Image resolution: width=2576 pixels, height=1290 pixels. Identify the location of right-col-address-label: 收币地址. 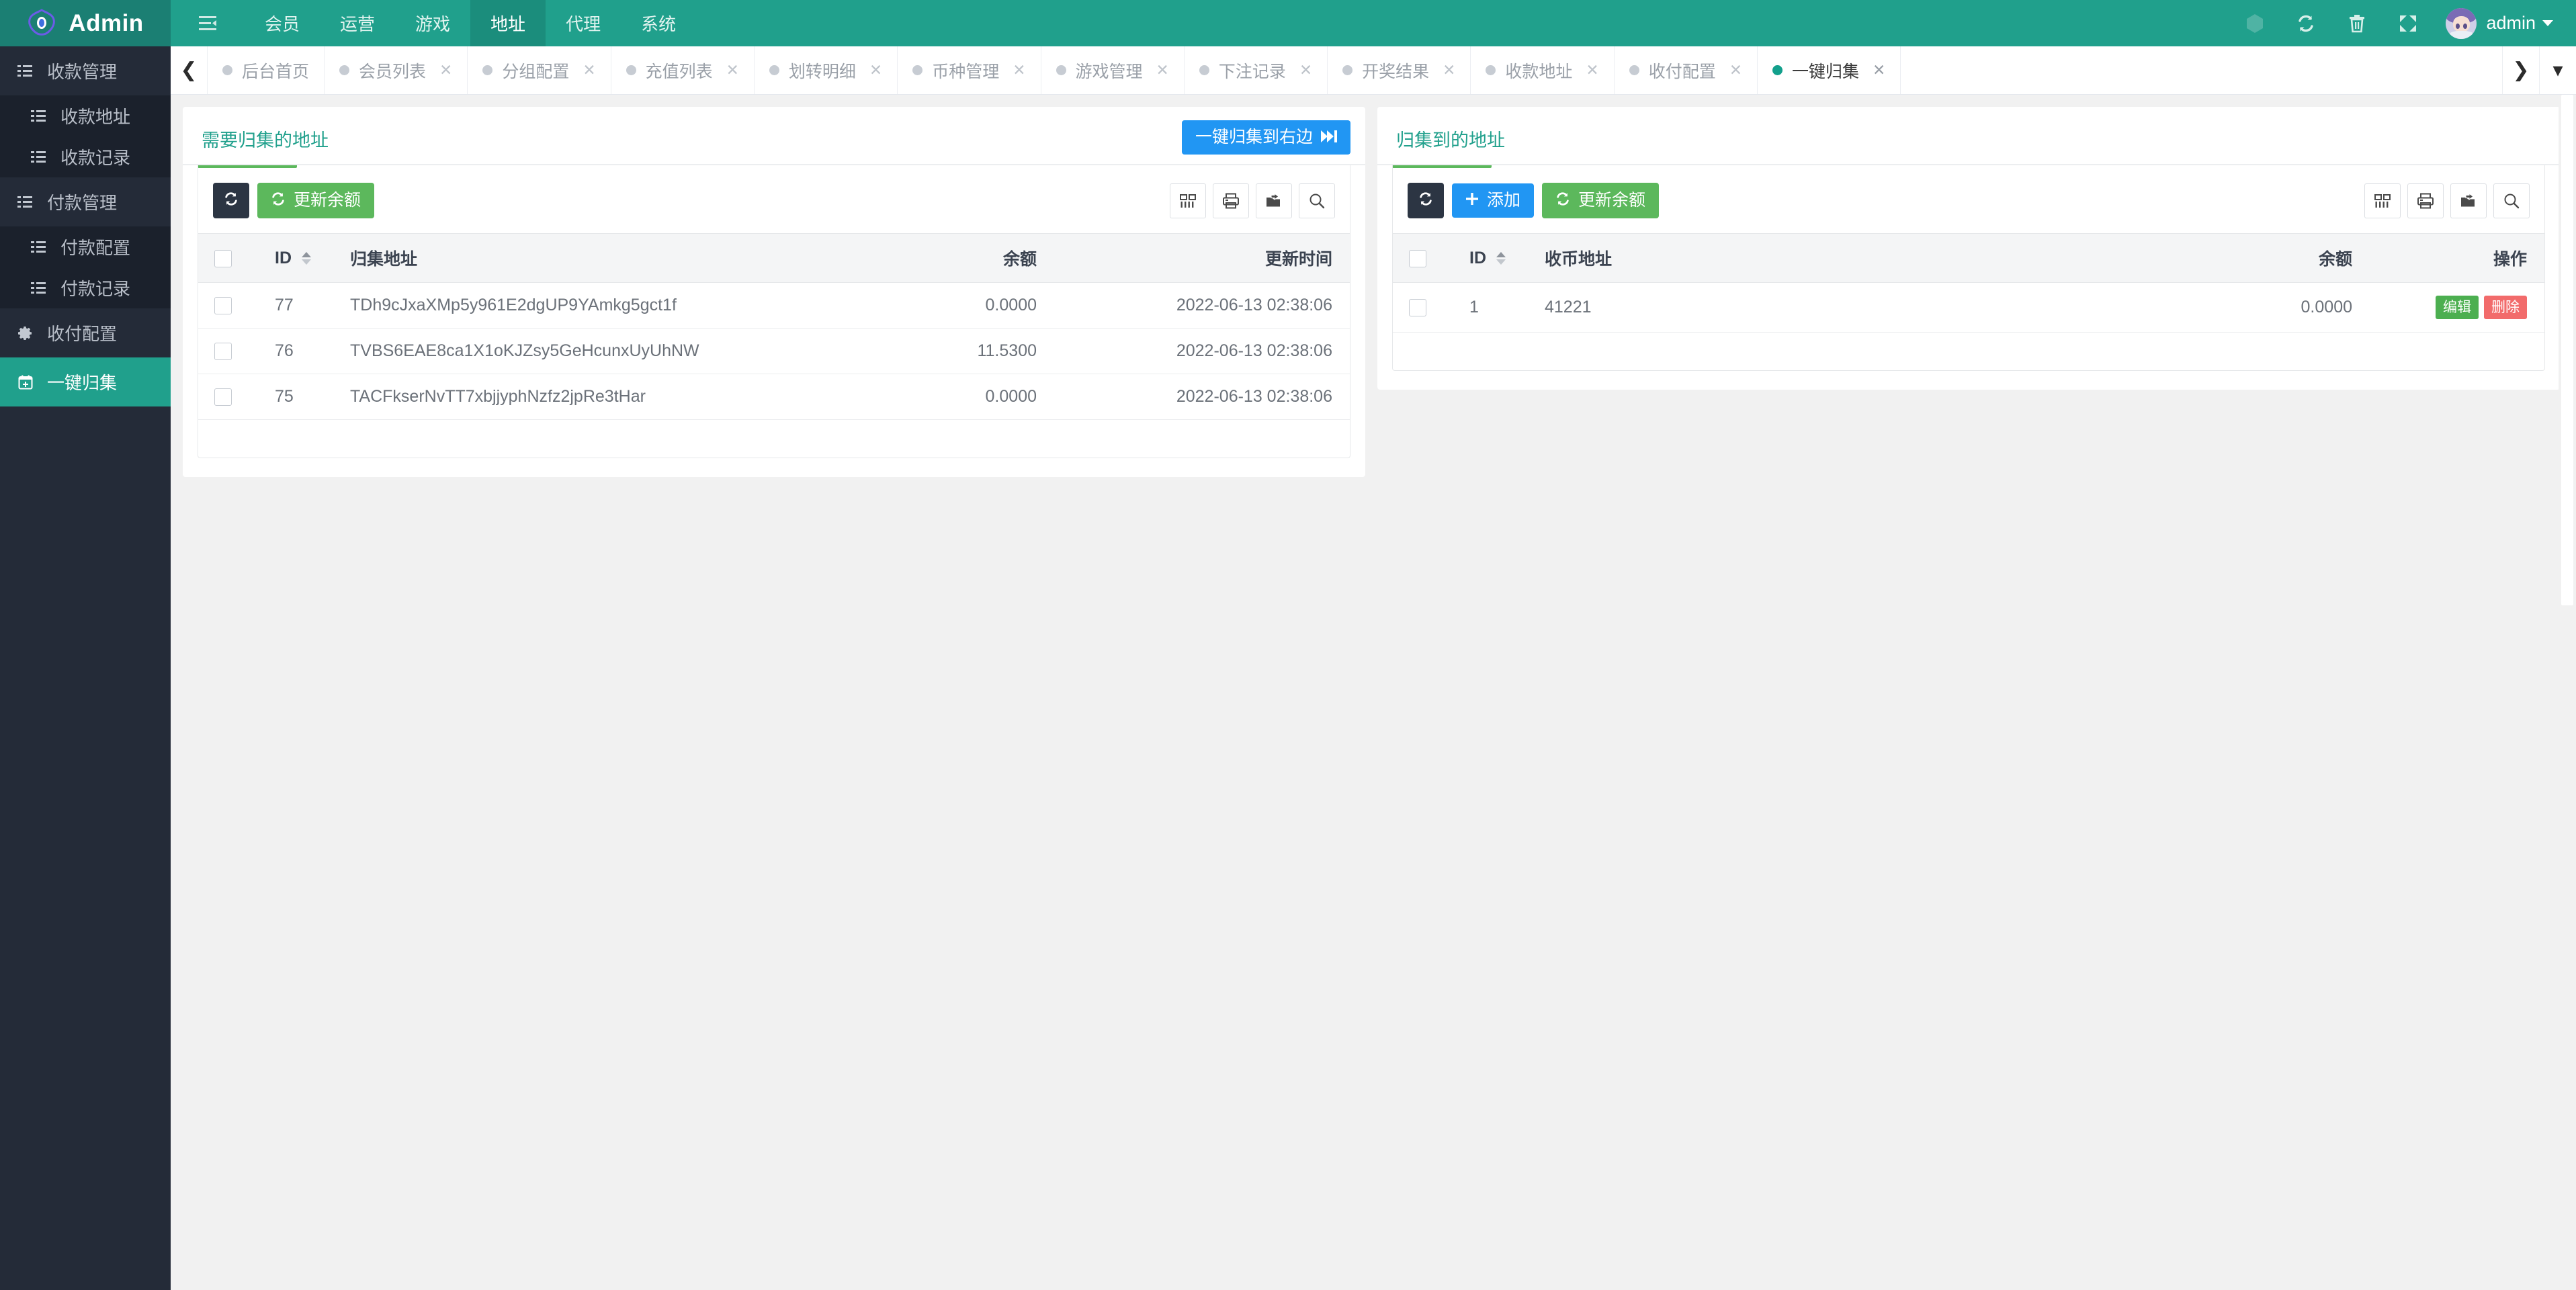
(1579, 259).